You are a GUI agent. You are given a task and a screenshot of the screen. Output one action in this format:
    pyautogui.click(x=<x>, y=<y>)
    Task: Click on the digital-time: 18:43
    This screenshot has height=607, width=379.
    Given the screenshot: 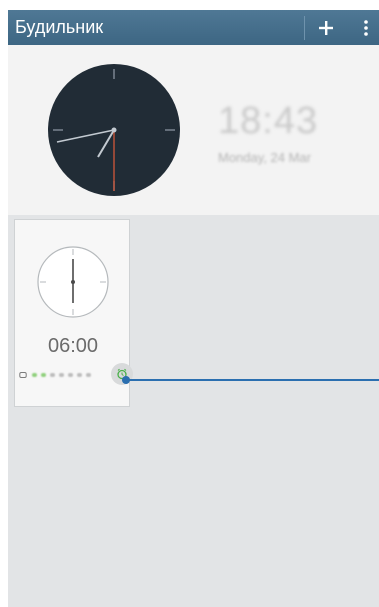 What is the action you would take?
    pyautogui.click(x=268, y=121)
    